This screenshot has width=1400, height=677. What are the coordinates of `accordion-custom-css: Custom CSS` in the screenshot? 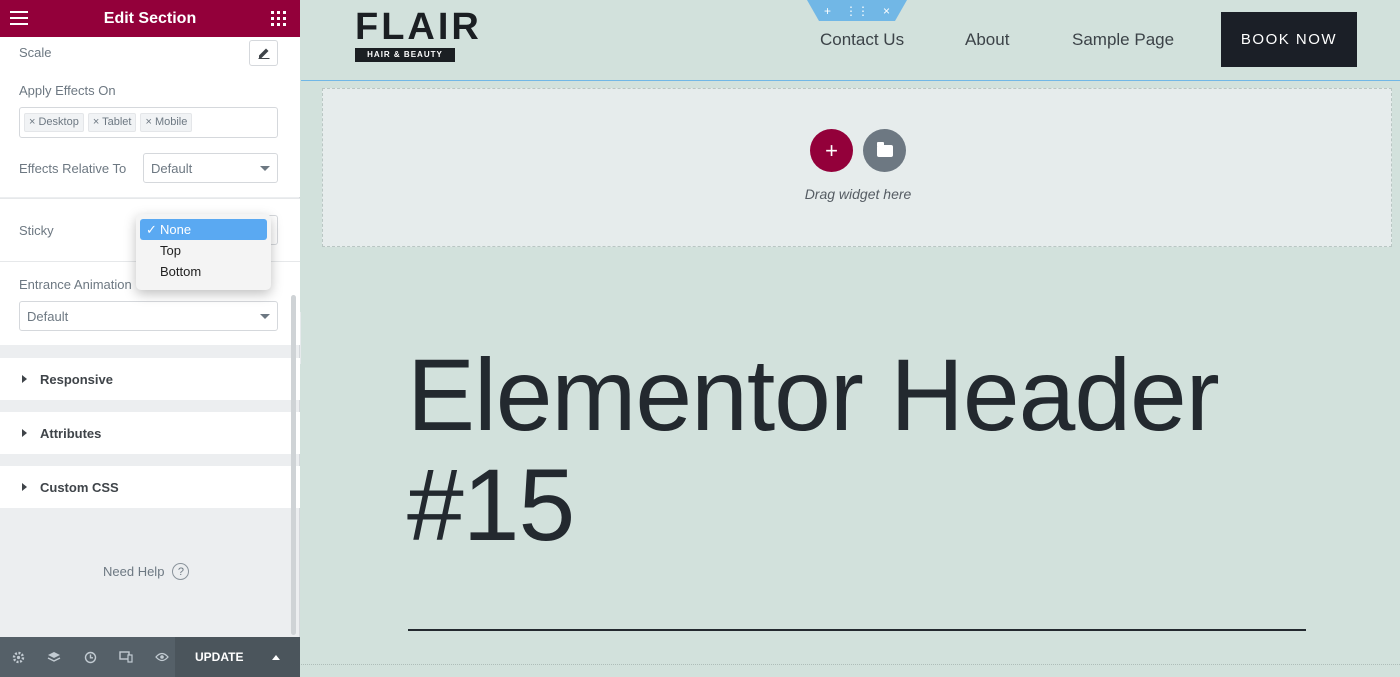 It's located at (150, 487).